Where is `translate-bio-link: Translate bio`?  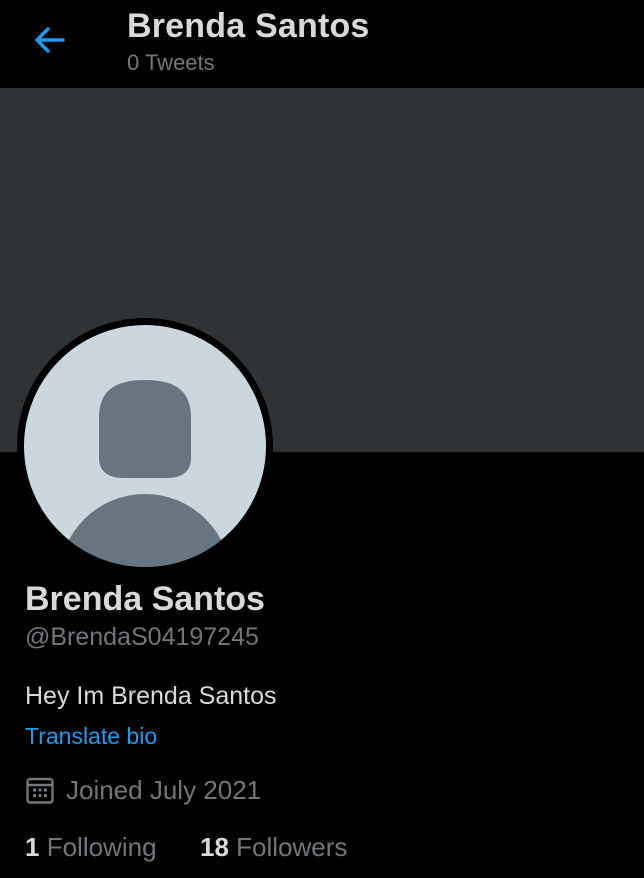 translate-bio-link: Translate bio is located at coordinates (91, 736).